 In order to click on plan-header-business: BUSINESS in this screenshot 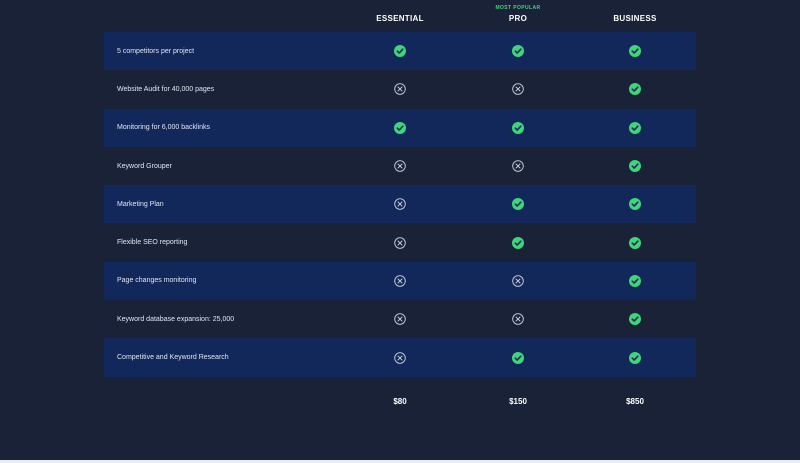, I will do `click(635, 16)`.